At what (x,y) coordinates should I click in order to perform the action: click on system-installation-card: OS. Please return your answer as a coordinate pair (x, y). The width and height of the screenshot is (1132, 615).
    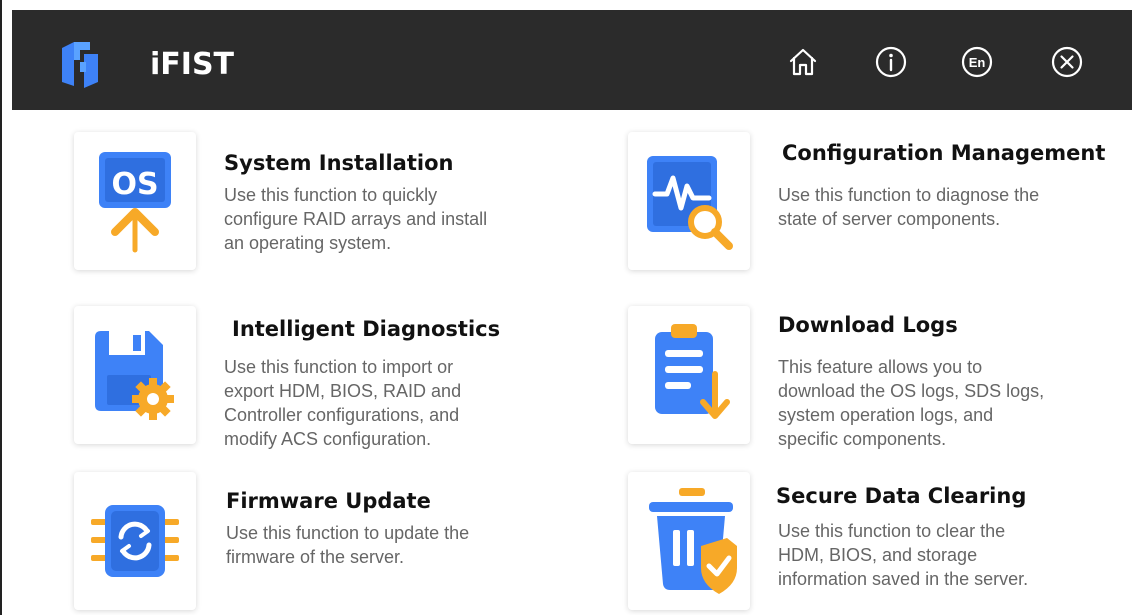
    Looking at the image, I should click on (135, 201).